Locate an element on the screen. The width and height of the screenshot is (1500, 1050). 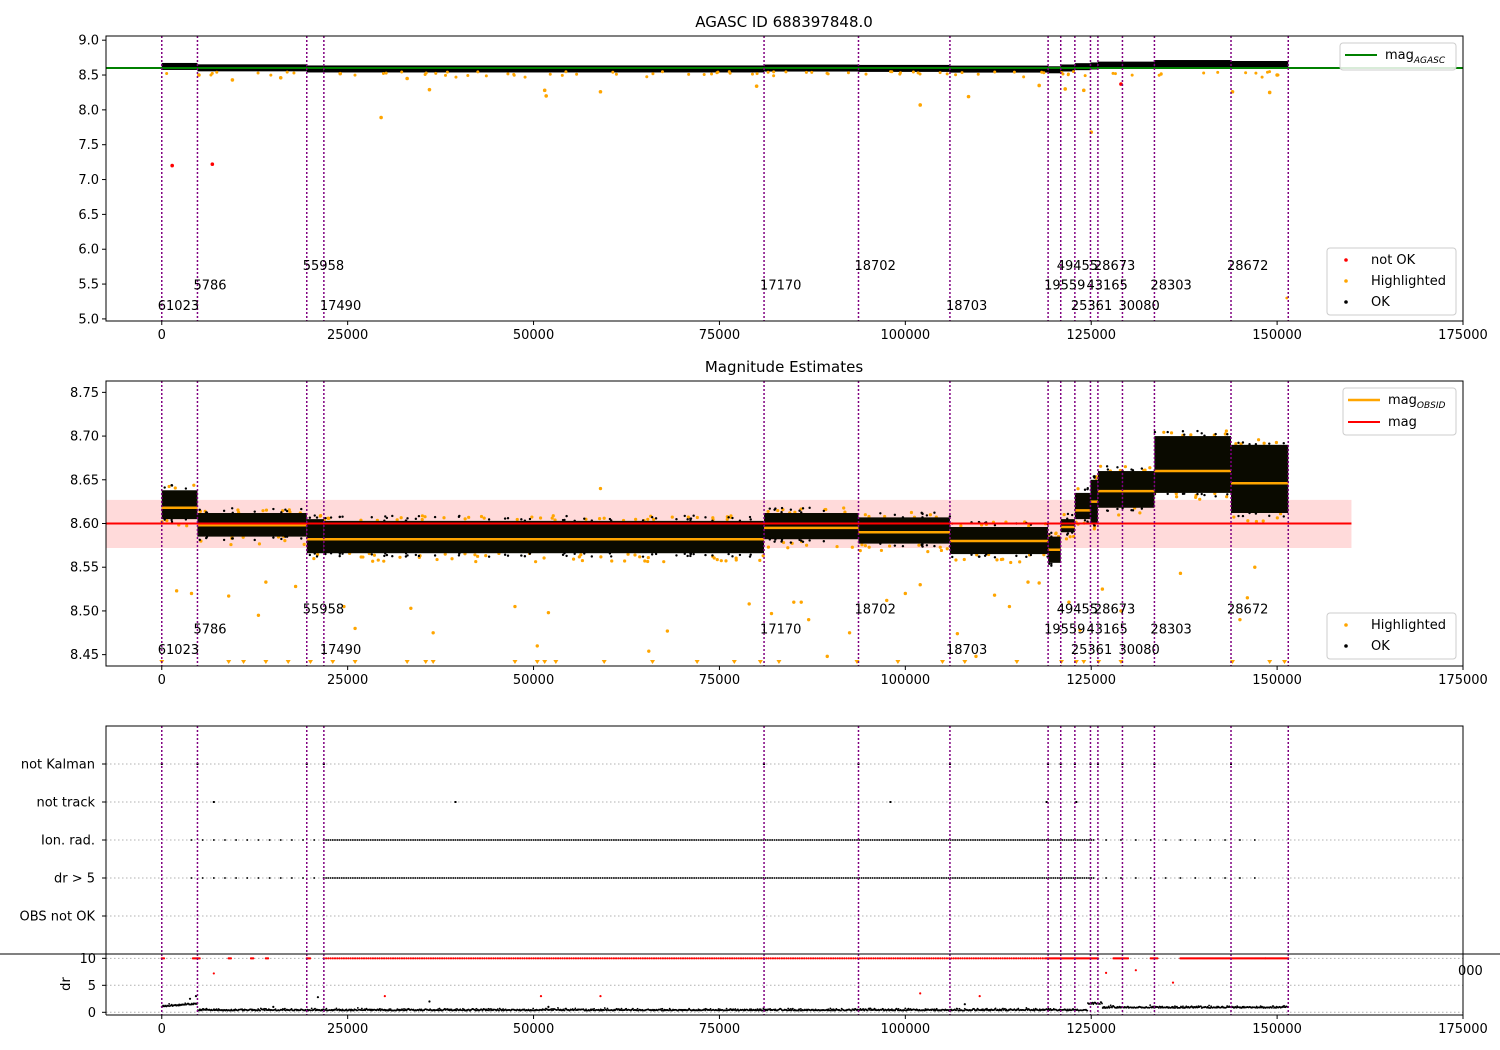
x-tick-label: 0 is located at coordinates (162, 1029).